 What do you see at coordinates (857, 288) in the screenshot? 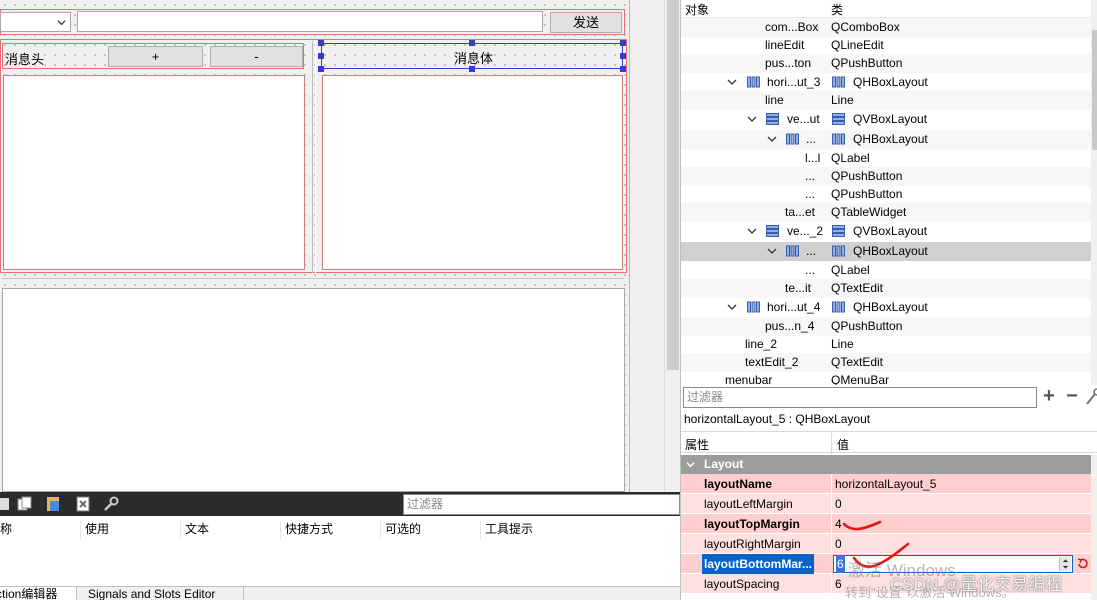
I see `object-class: QTextEdit` at bounding box center [857, 288].